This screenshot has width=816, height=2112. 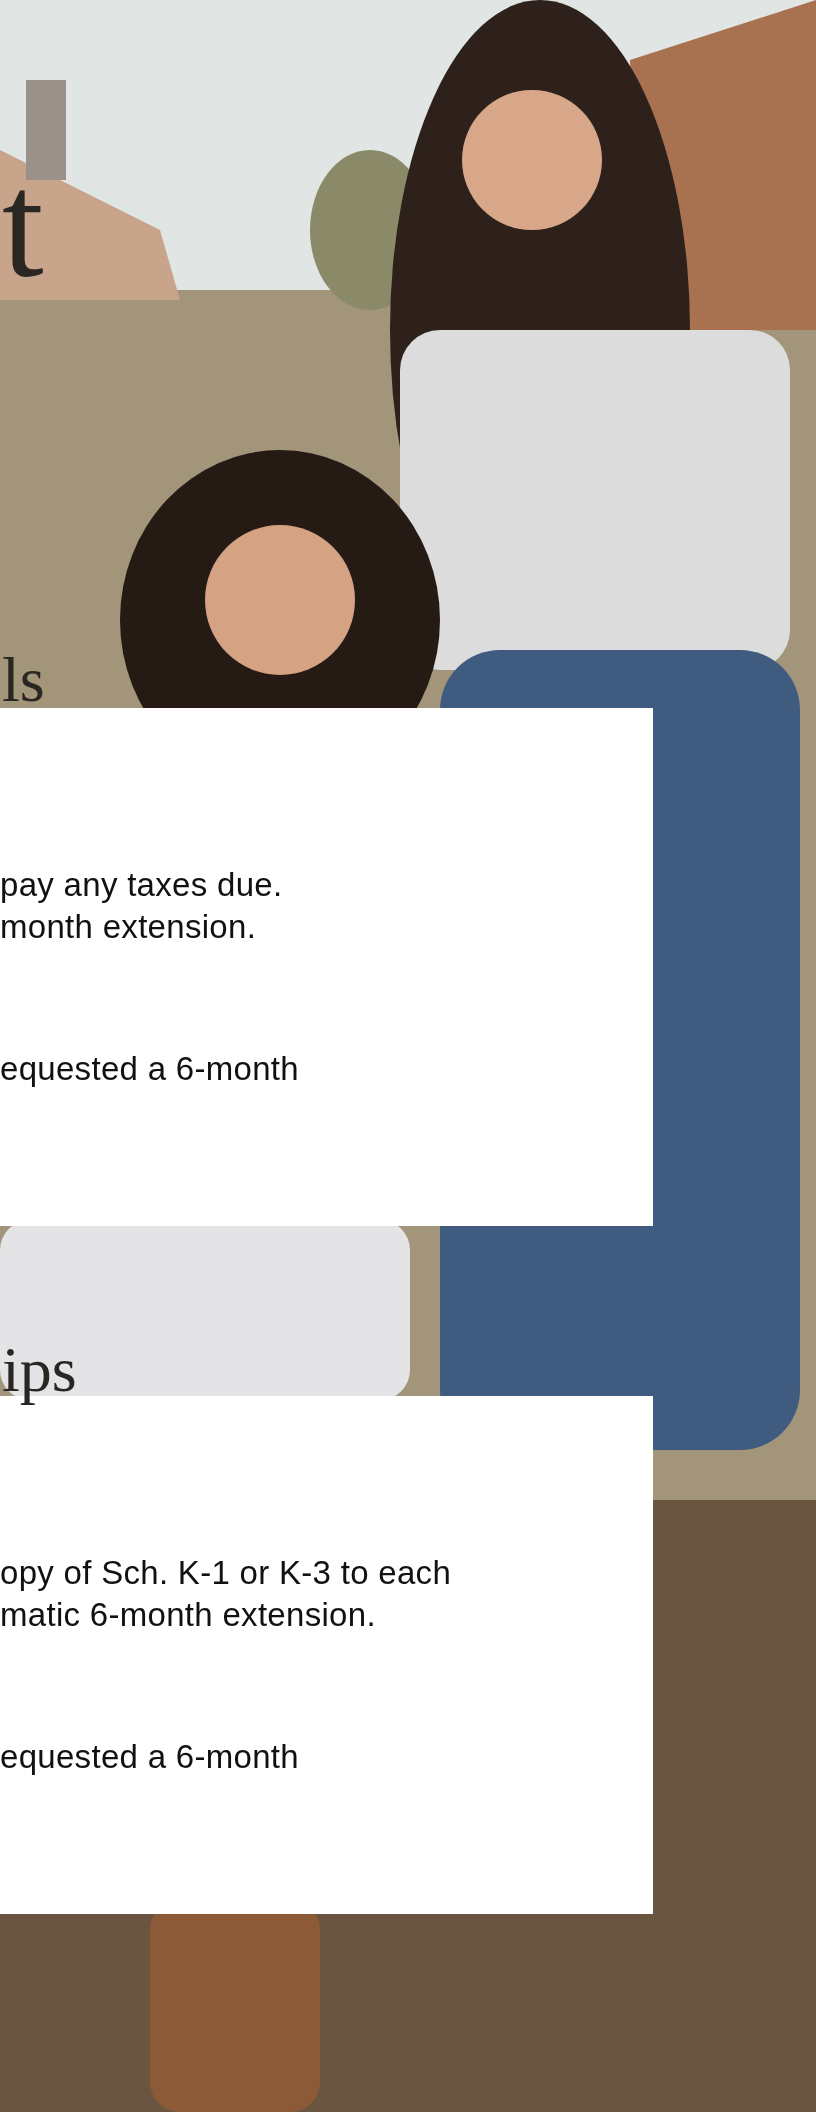 I want to click on page-heading: t, so click(x=23, y=225).